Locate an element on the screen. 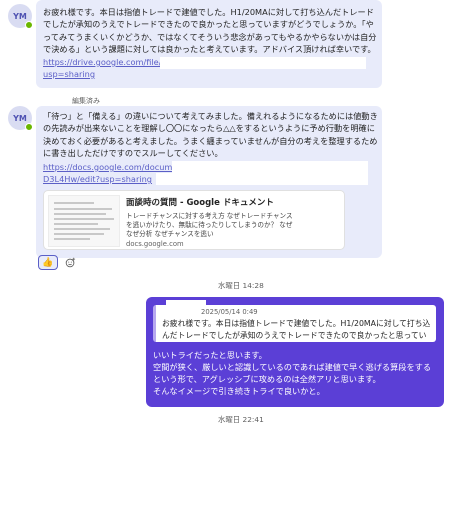 The image size is (466, 506). add-reaction-icon is located at coordinates (70, 262).